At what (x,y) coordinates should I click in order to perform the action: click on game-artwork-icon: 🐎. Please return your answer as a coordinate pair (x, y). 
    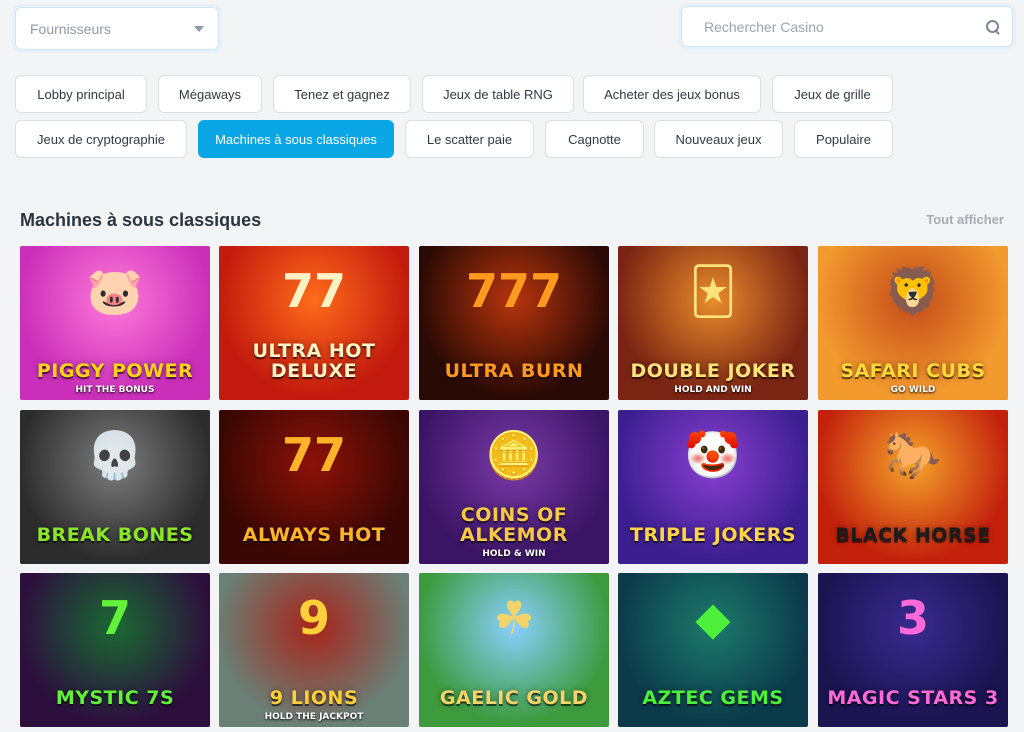
    Looking at the image, I should click on (913, 455).